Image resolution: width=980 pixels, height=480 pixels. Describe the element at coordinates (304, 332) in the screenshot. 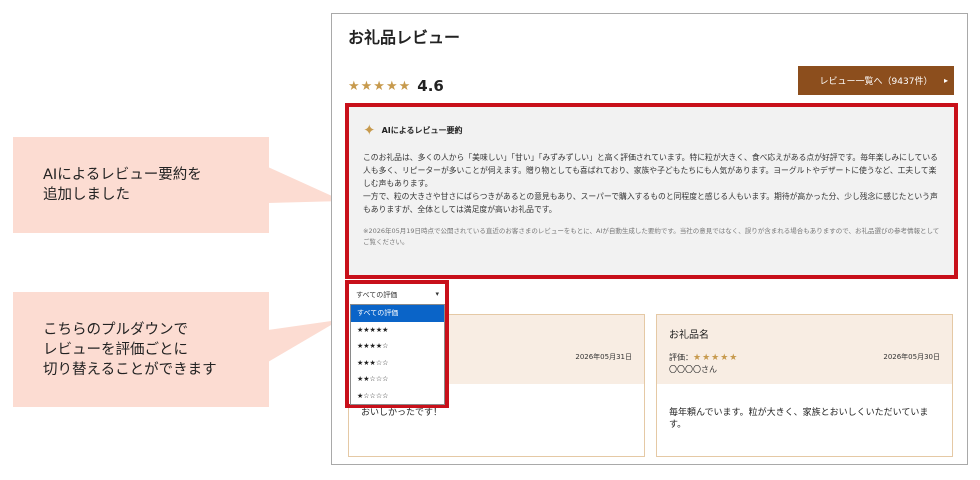

I see `callout-arrow-dropdown` at that location.